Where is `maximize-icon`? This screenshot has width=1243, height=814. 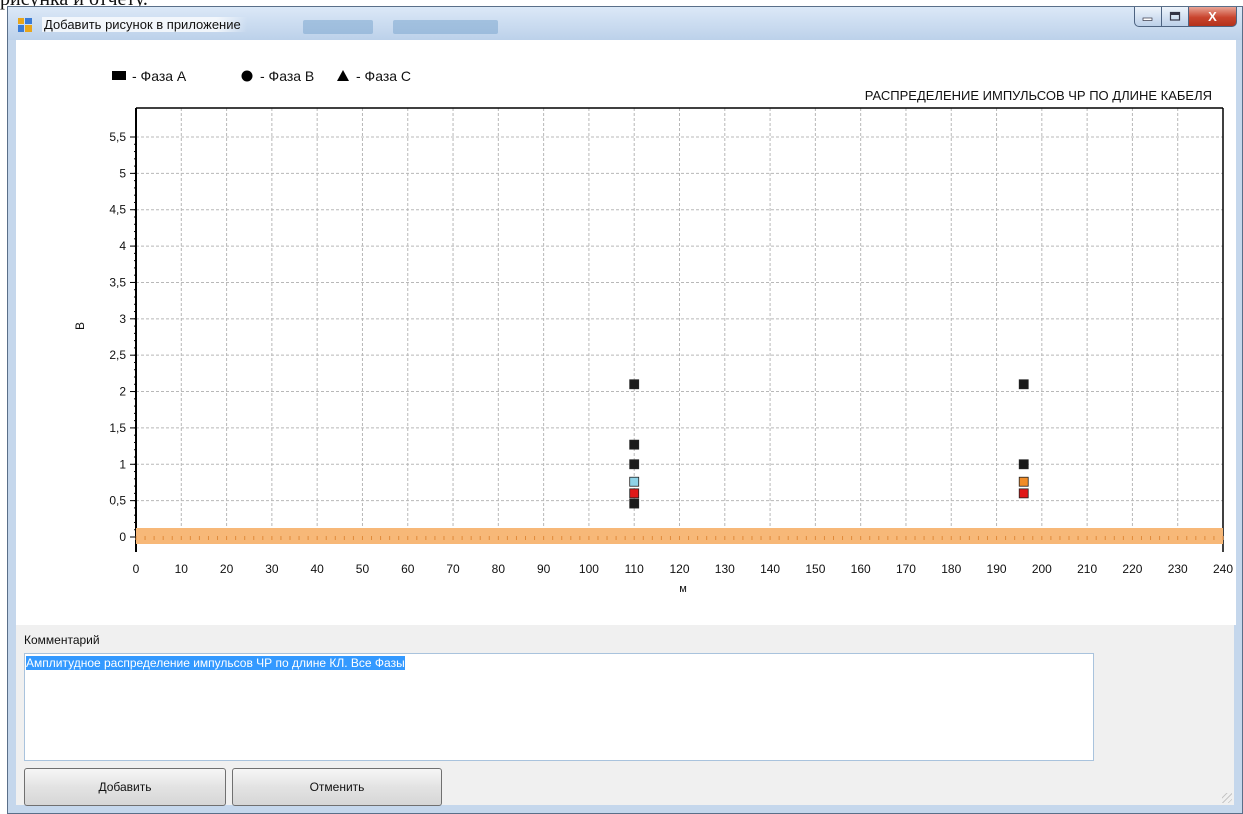 maximize-icon is located at coordinates (1175, 16).